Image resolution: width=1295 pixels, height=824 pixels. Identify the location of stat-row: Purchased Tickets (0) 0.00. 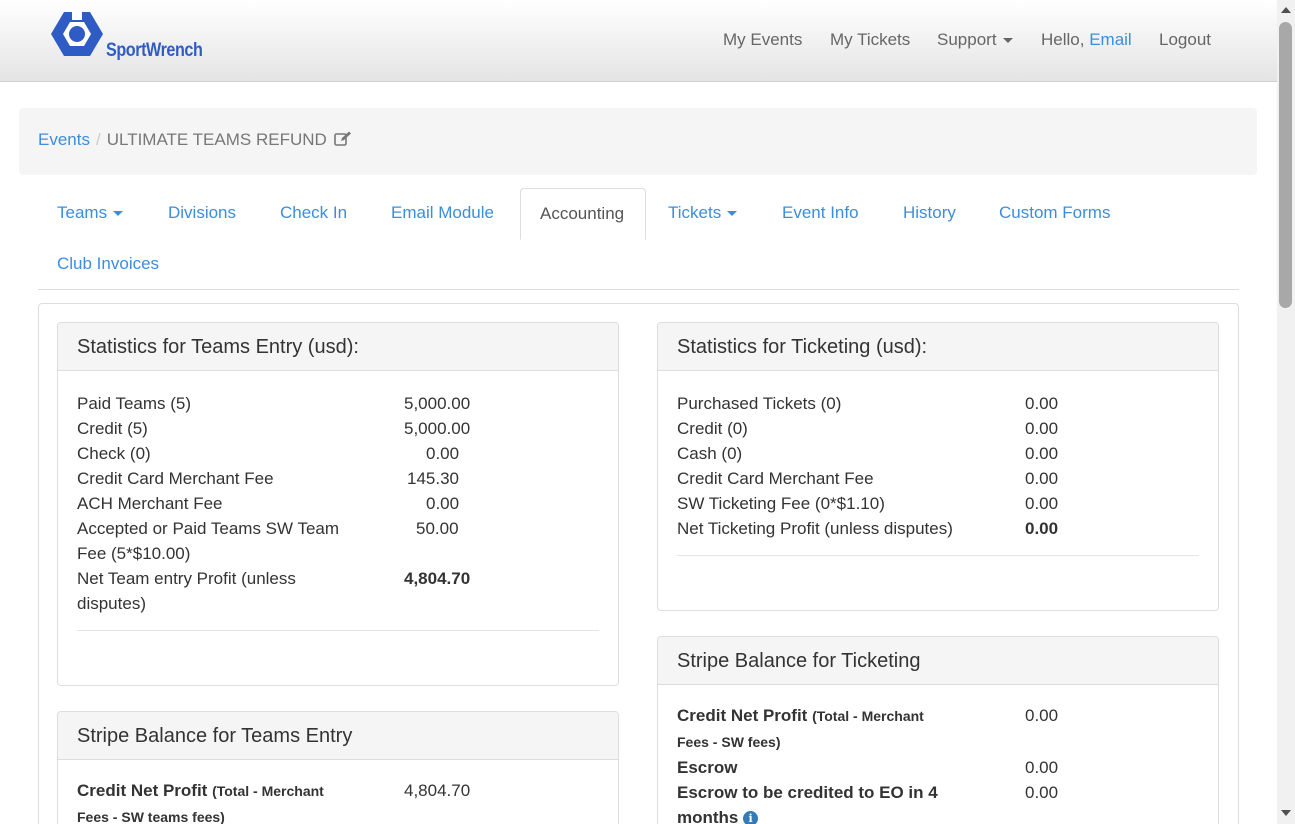
(938, 403).